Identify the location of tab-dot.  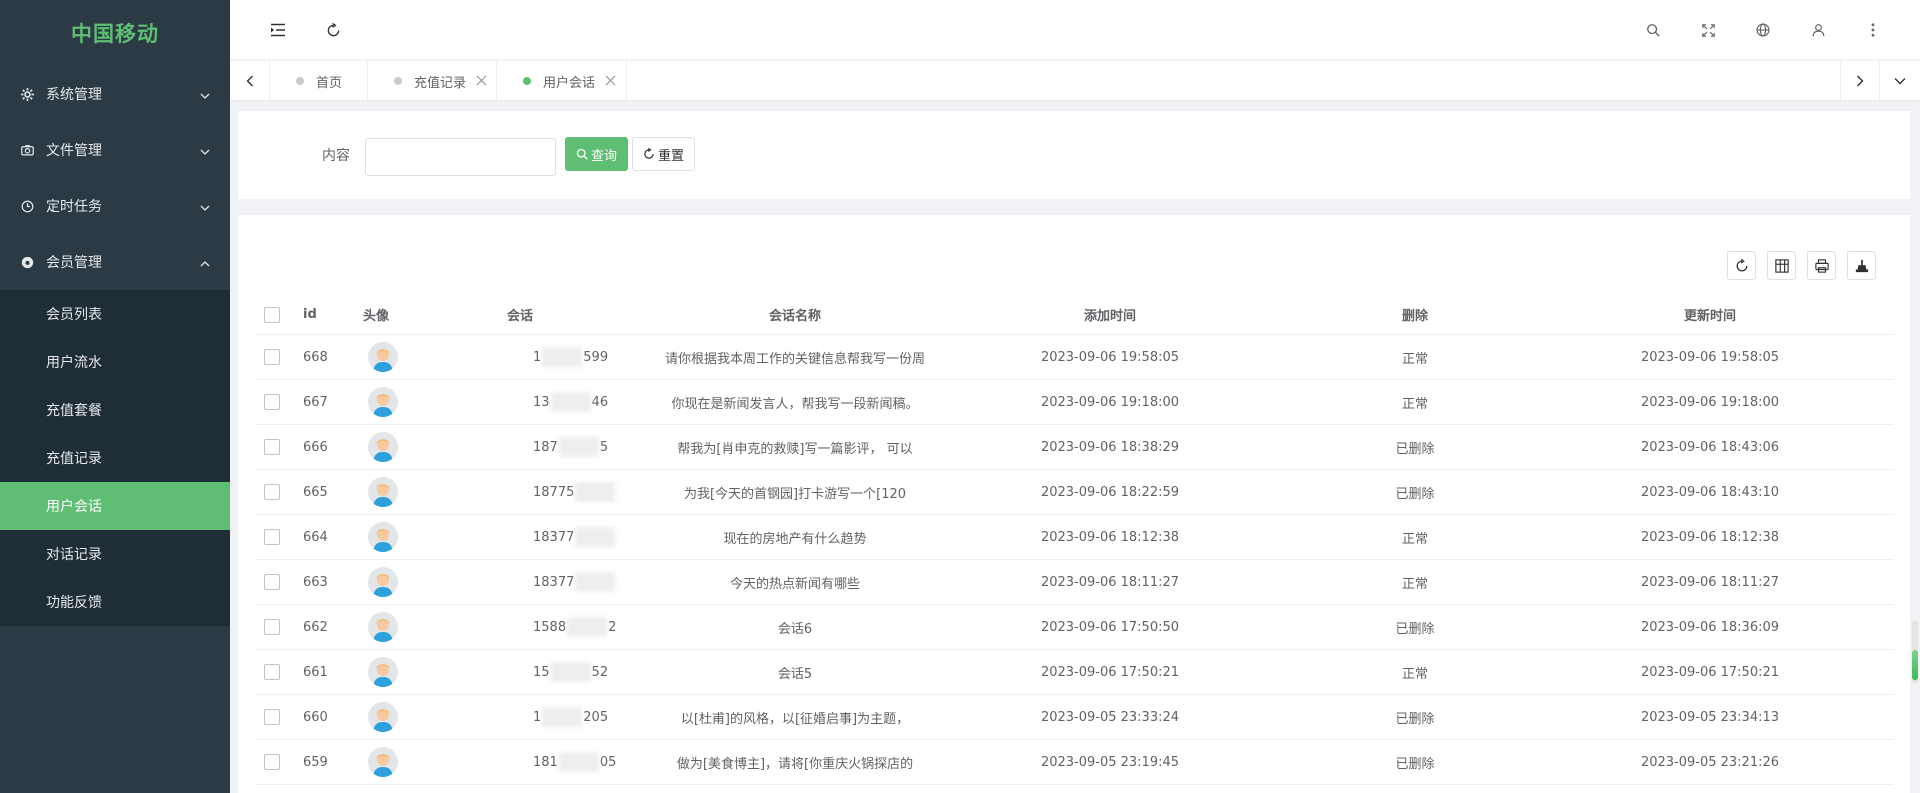
(398, 81).